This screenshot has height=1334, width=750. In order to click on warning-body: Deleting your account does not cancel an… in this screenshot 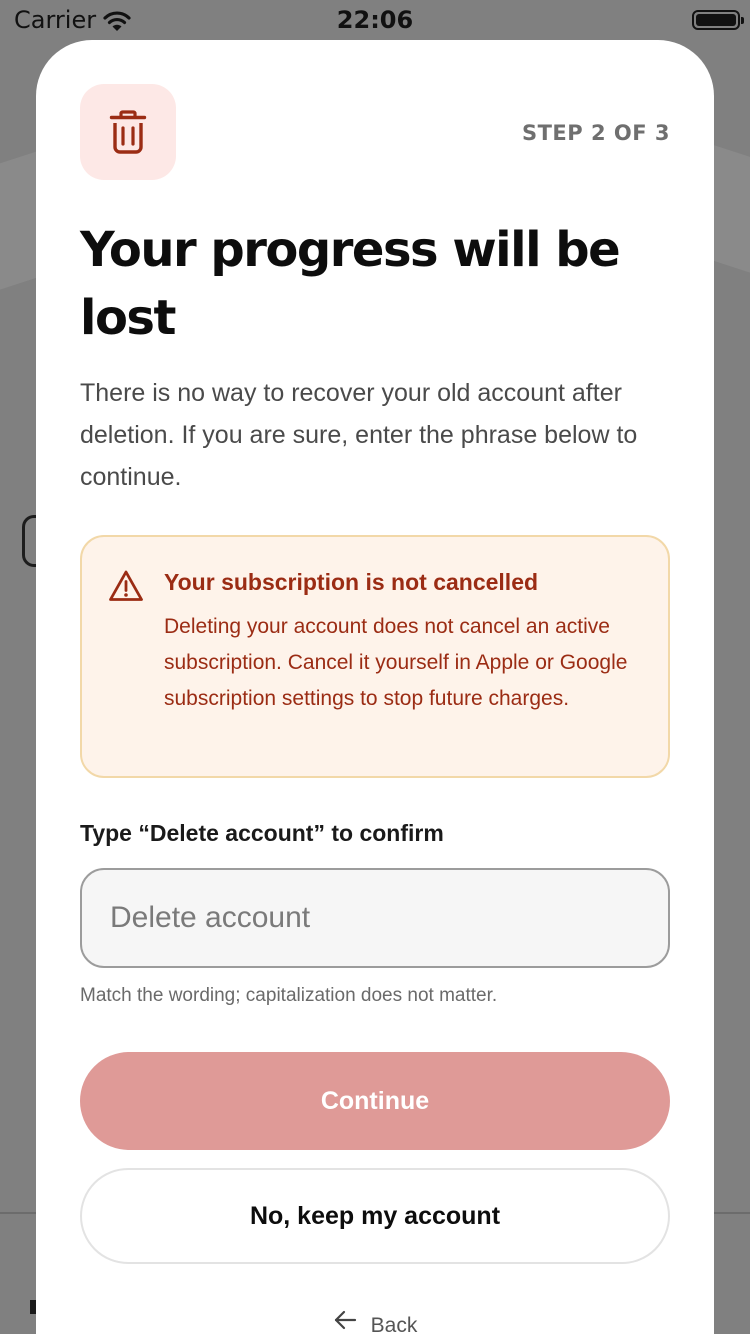, I will do `click(396, 662)`.